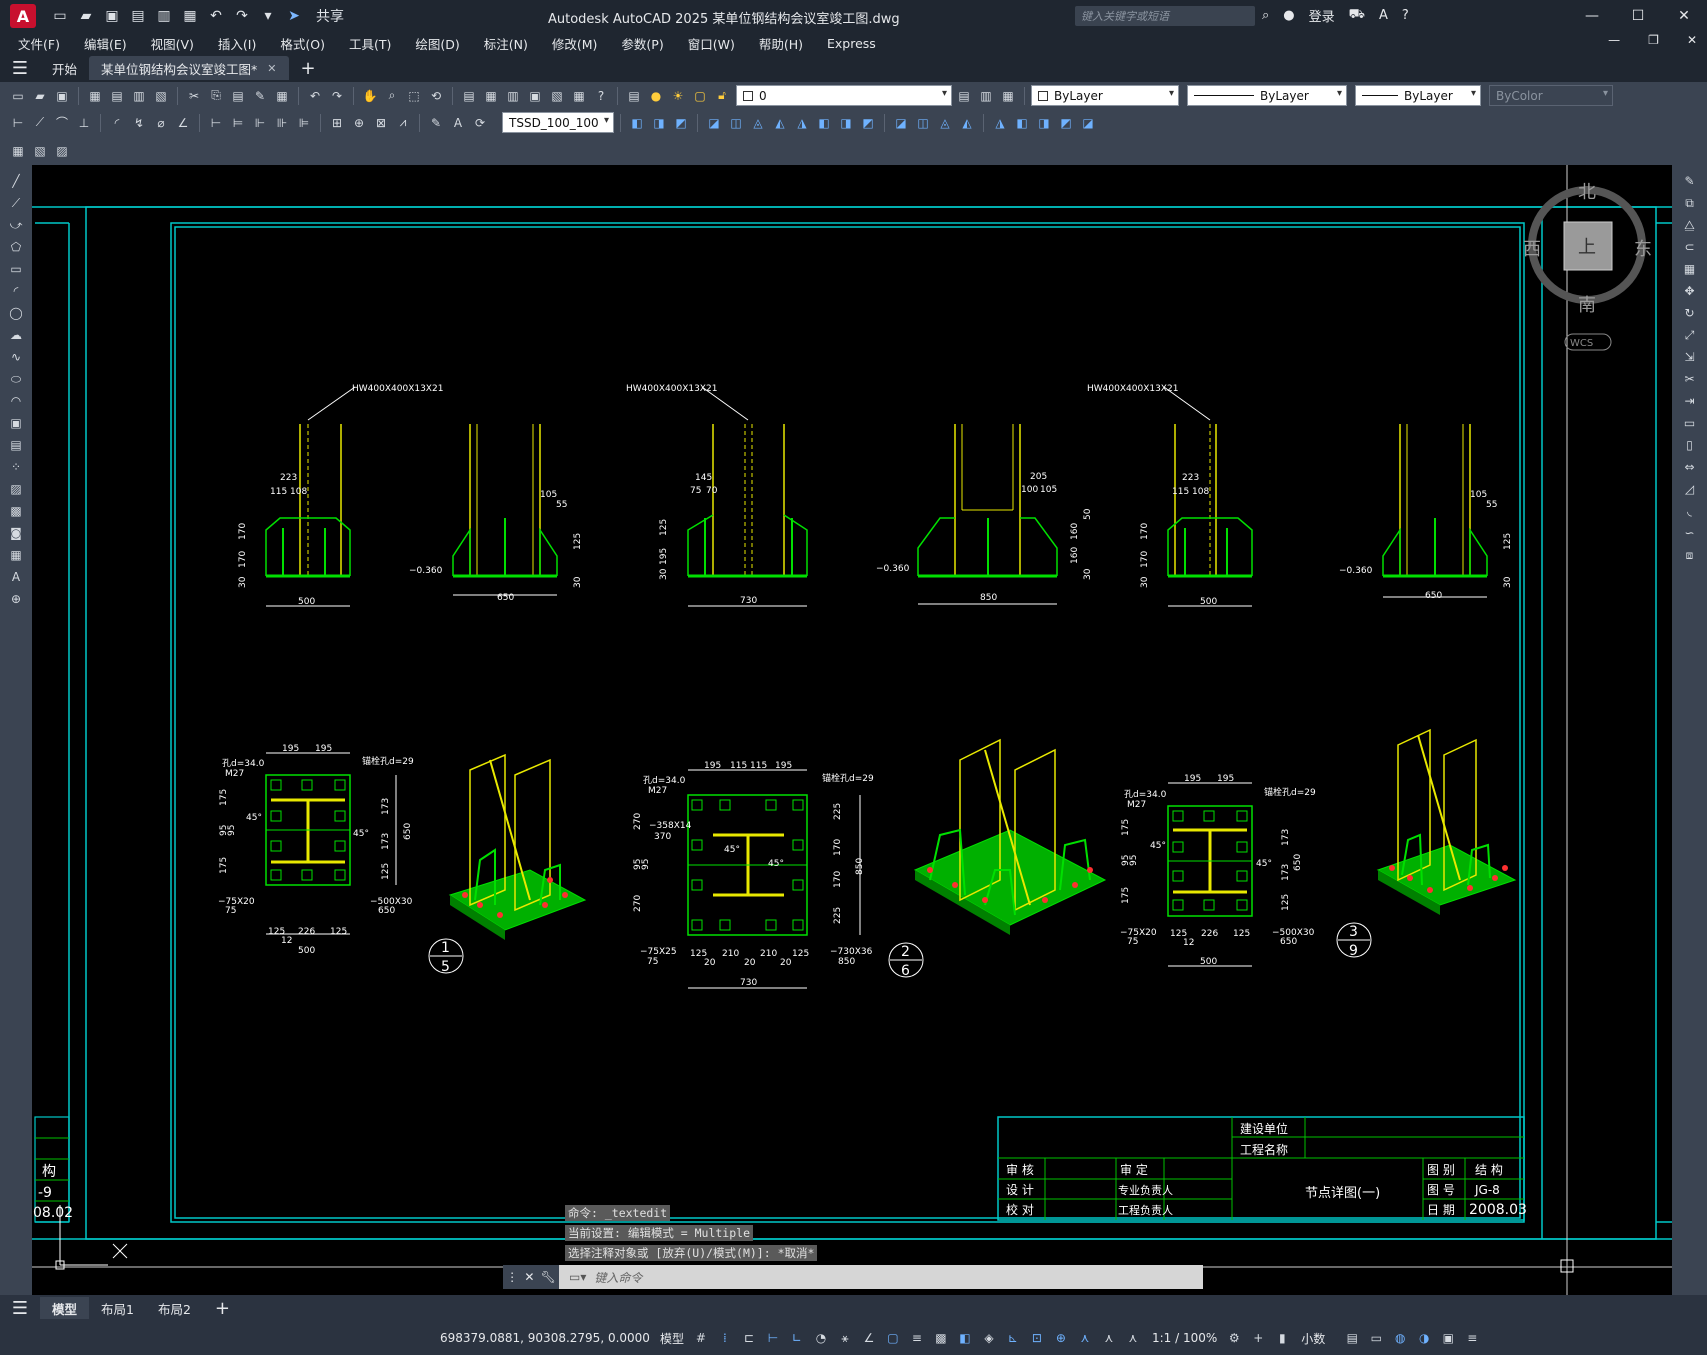  Describe the element at coordinates (1376, 1338) in the screenshot. I see `lock-ui-icon: ▭` at that location.